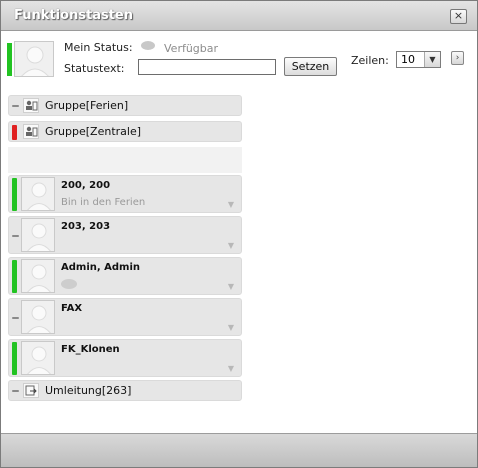 The height and width of the screenshot is (468, 478). Describe the element at coordinates (125, 276) in the screenshot. I see `function-key-user: Admin, Admin ▼` at that location.